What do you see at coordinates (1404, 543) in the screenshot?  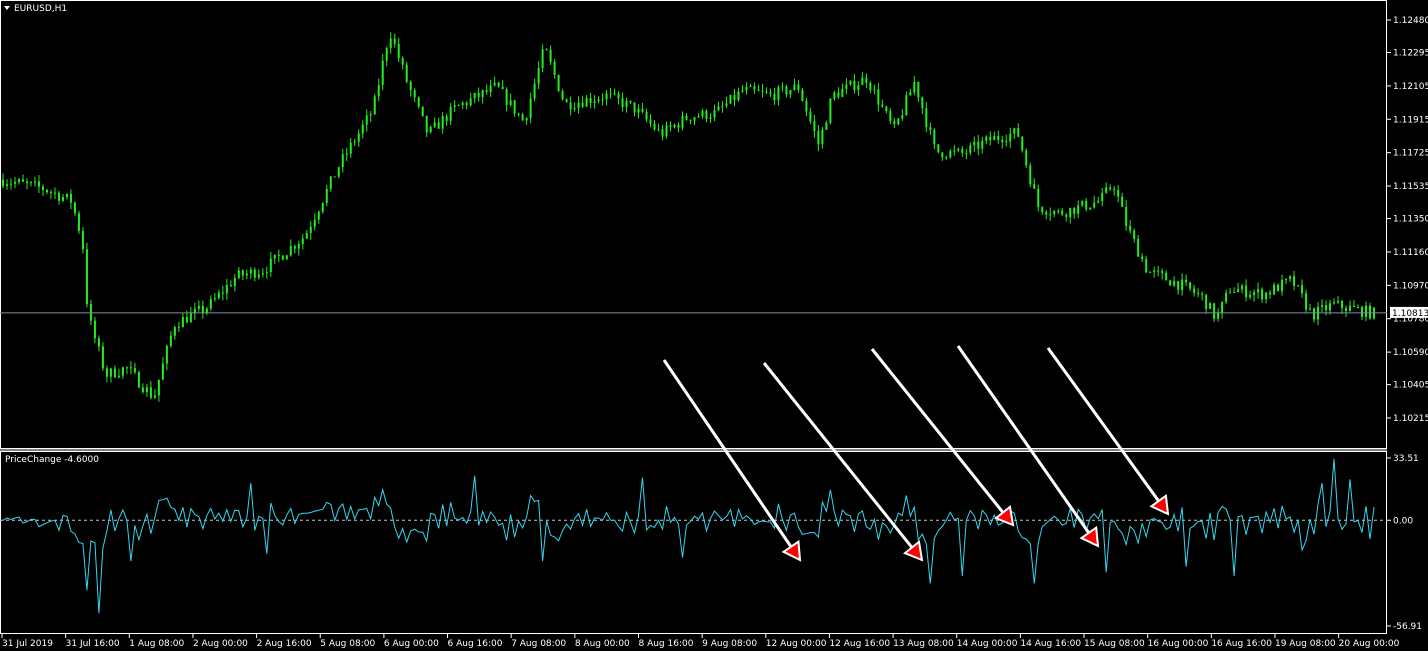 I see `indicator-axis: 33.51 0.00 -56.91` at bounding box center [1404, 543].